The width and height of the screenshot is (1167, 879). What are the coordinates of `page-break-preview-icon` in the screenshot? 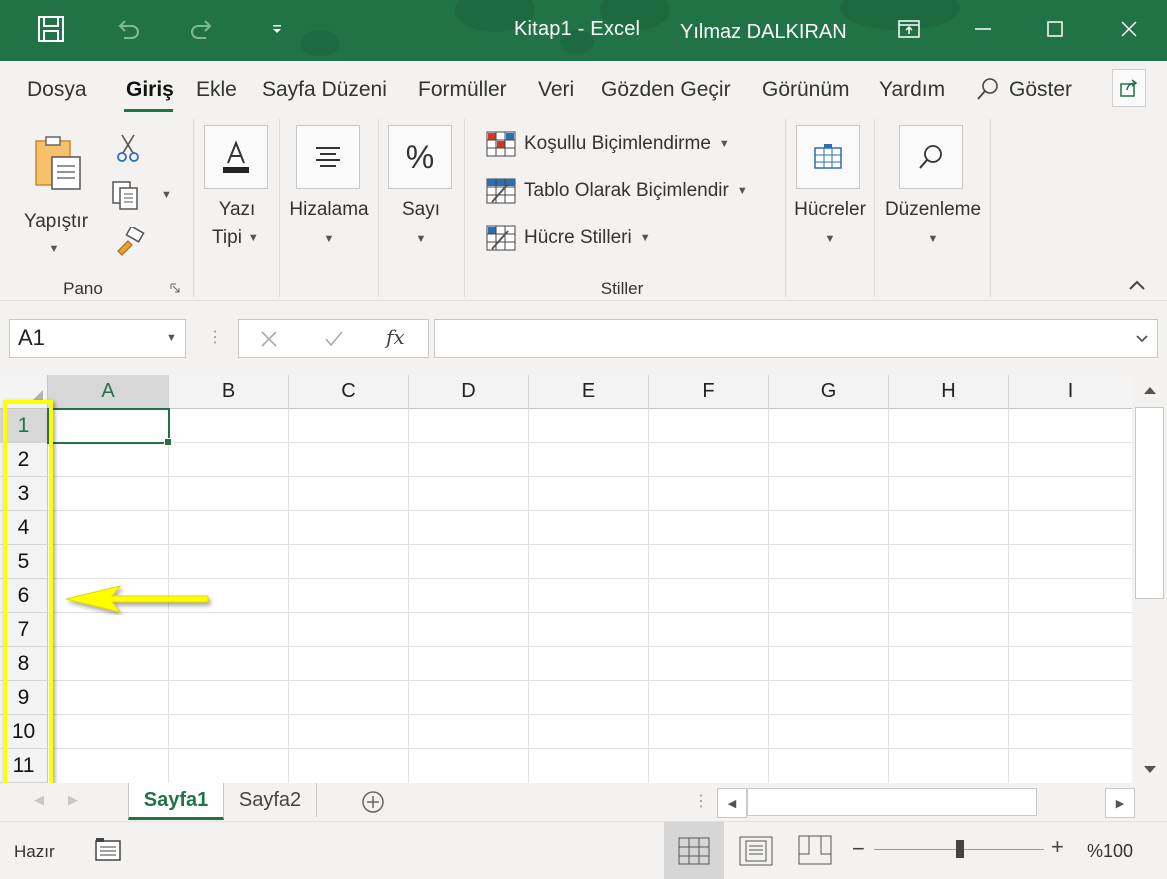 It's located at (815, 850).